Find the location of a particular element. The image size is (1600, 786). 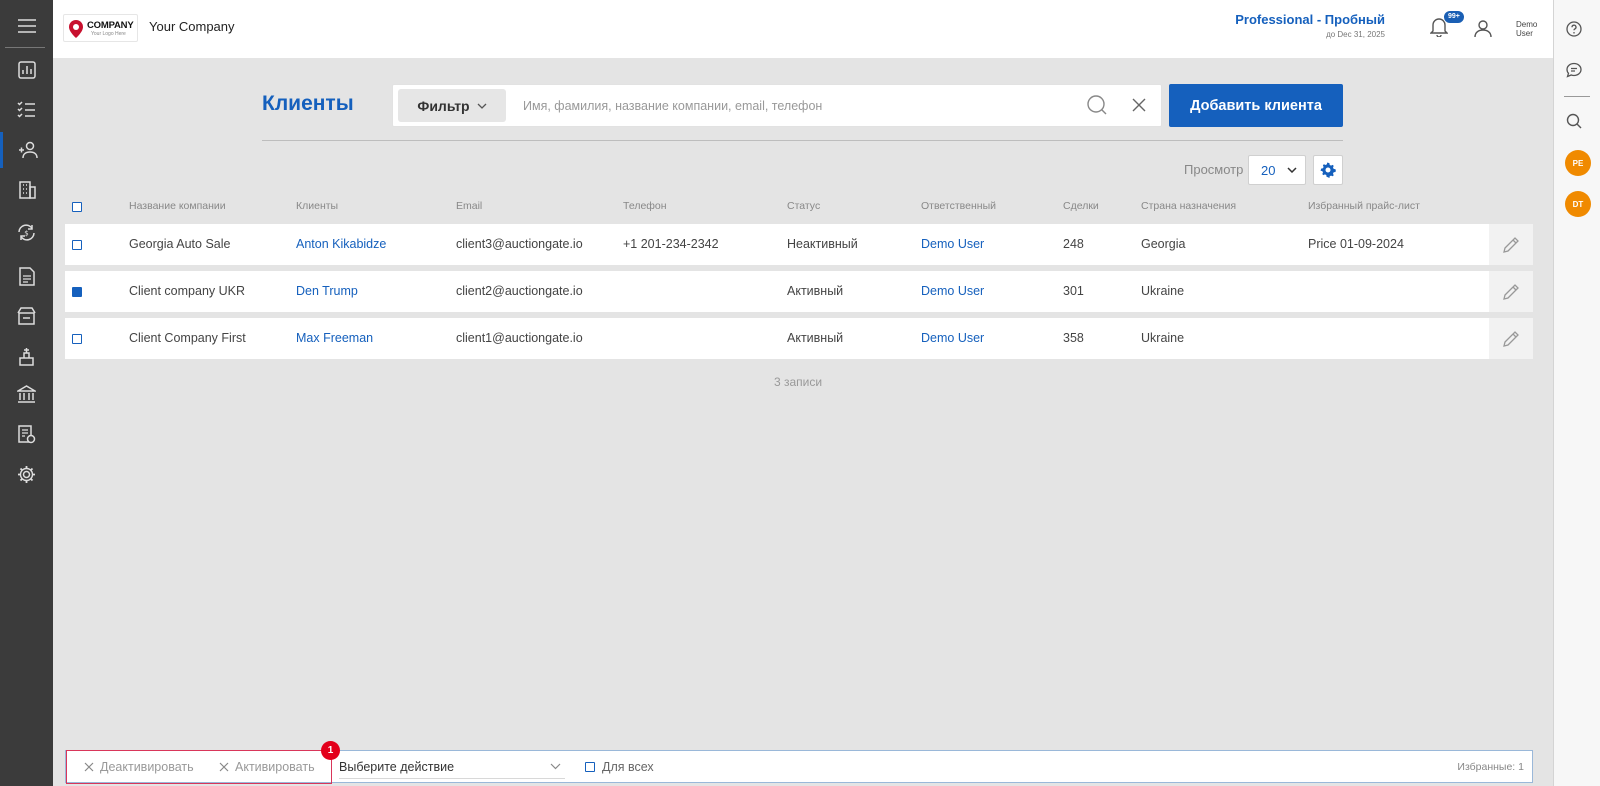

chevron-down-icon is located at coordinates (1292, 170).